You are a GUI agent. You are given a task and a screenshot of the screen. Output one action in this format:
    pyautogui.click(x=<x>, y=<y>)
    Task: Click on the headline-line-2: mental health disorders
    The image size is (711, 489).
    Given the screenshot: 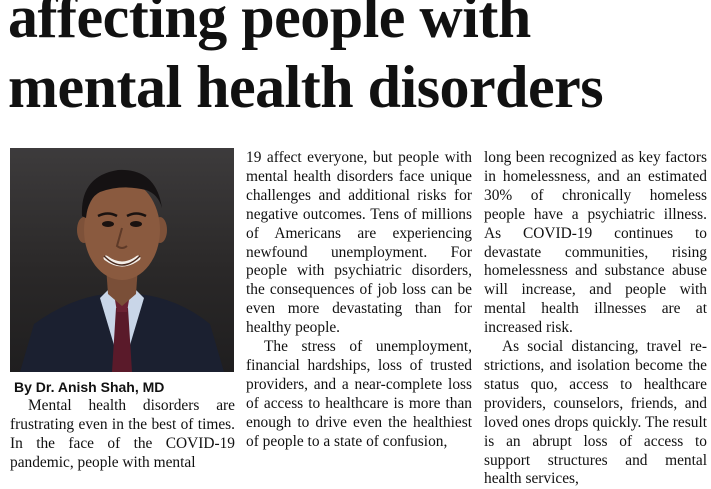 What is the action you would take?
    pyautogui.click(x=306, y=87)
    